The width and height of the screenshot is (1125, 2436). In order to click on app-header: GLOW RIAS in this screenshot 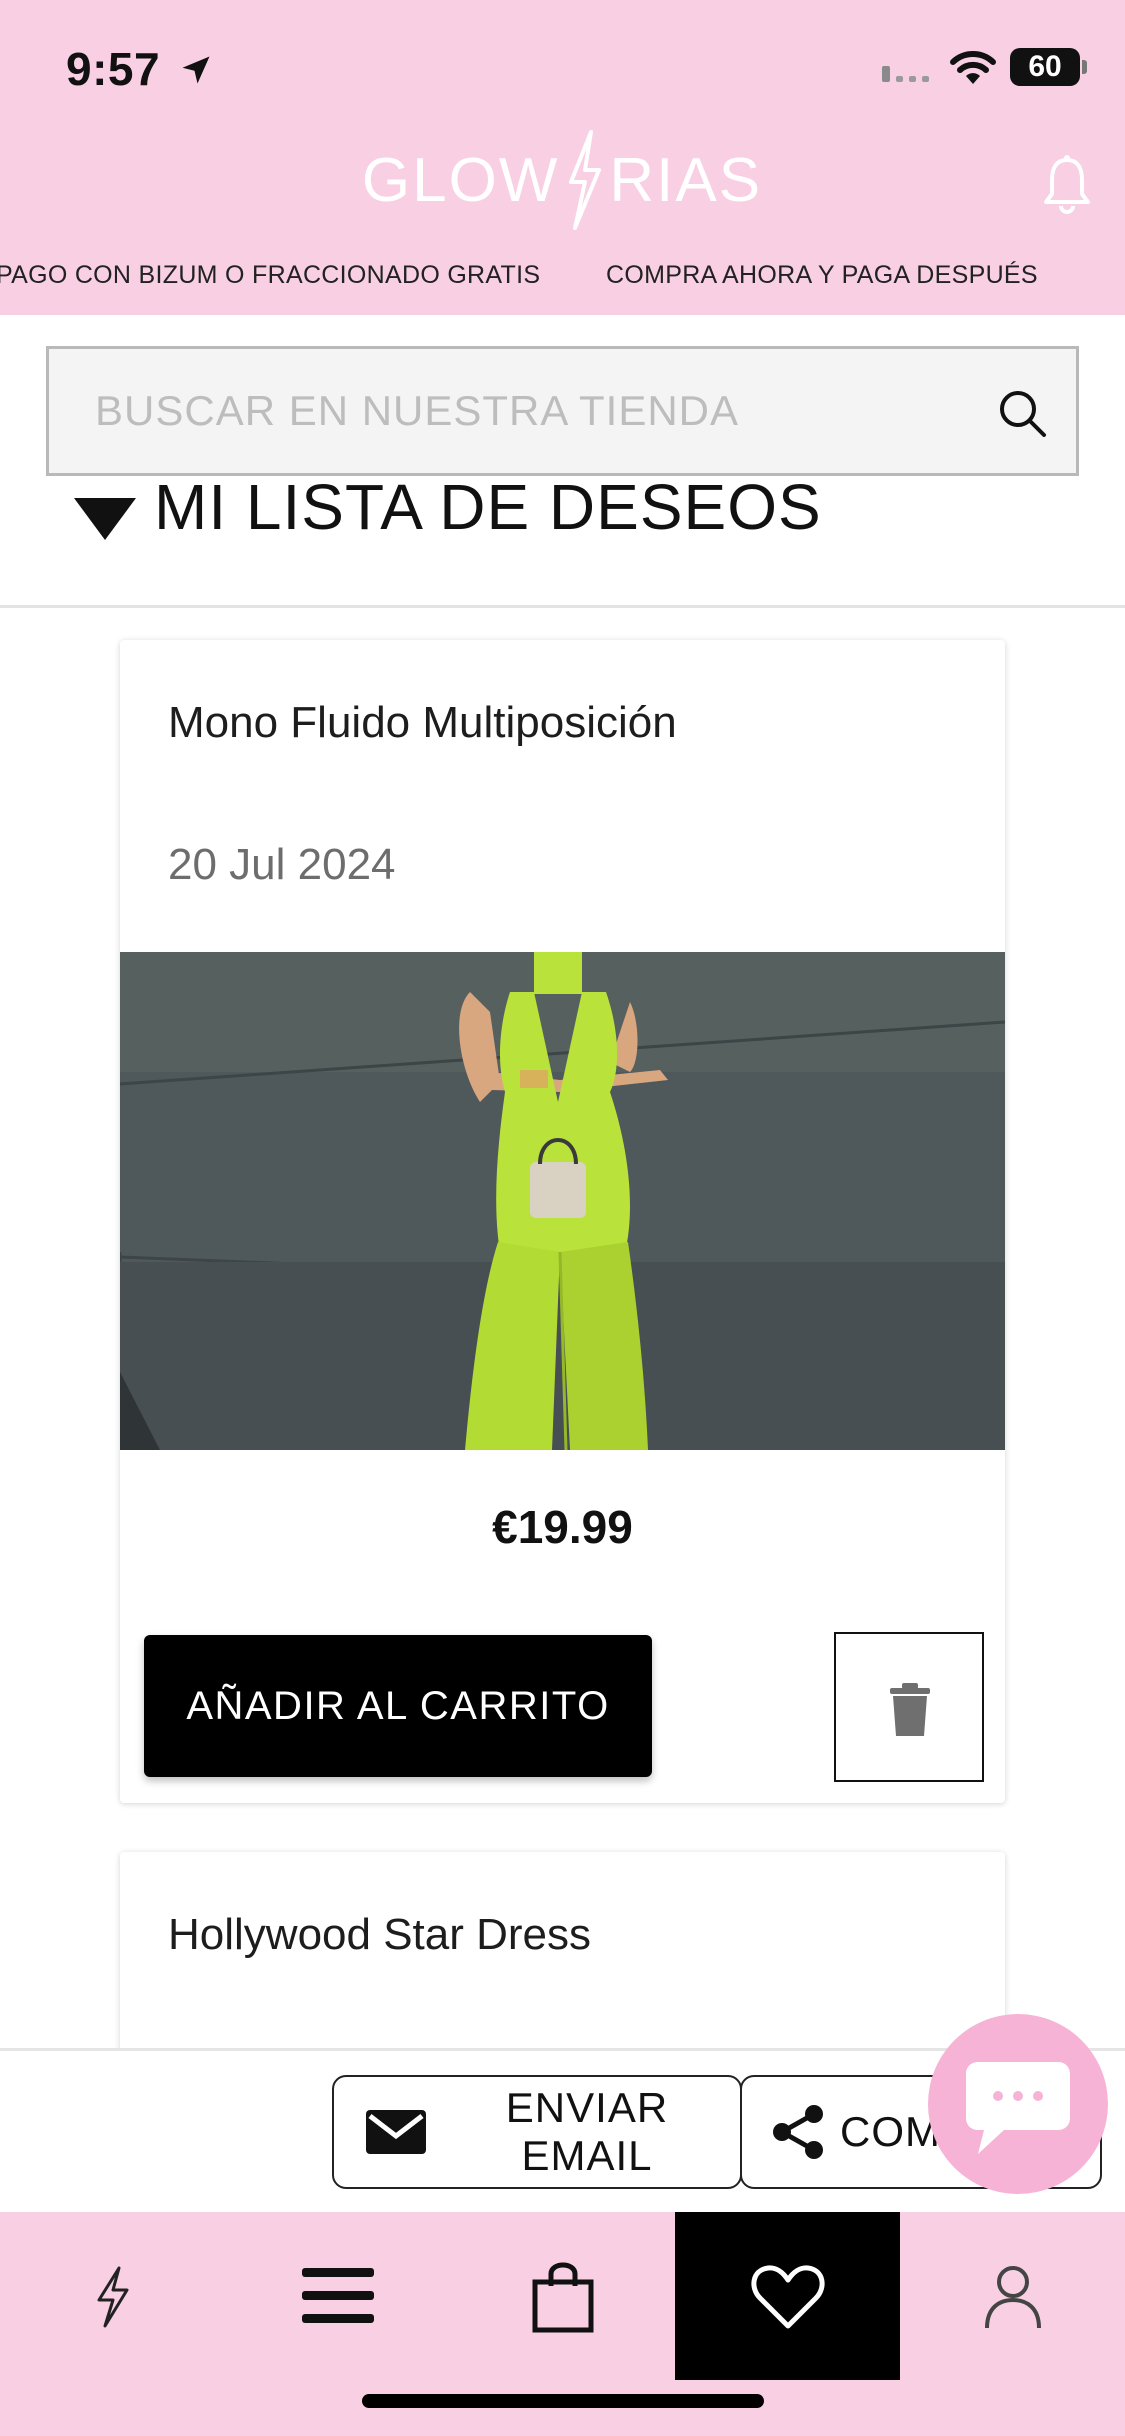, I will do `click(562, 187)`.